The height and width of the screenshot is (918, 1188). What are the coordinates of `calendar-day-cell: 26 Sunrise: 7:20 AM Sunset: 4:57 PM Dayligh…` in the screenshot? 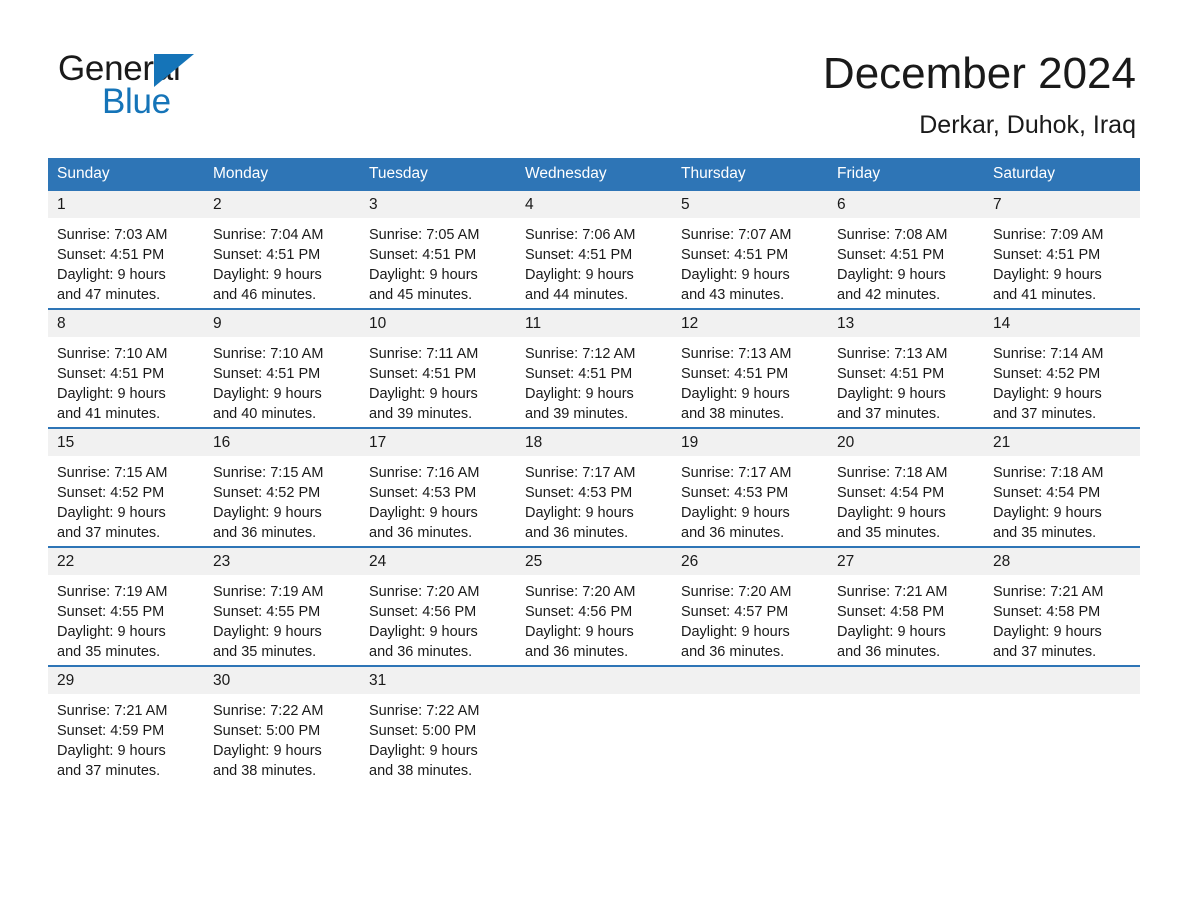 It's located at (750, 606).